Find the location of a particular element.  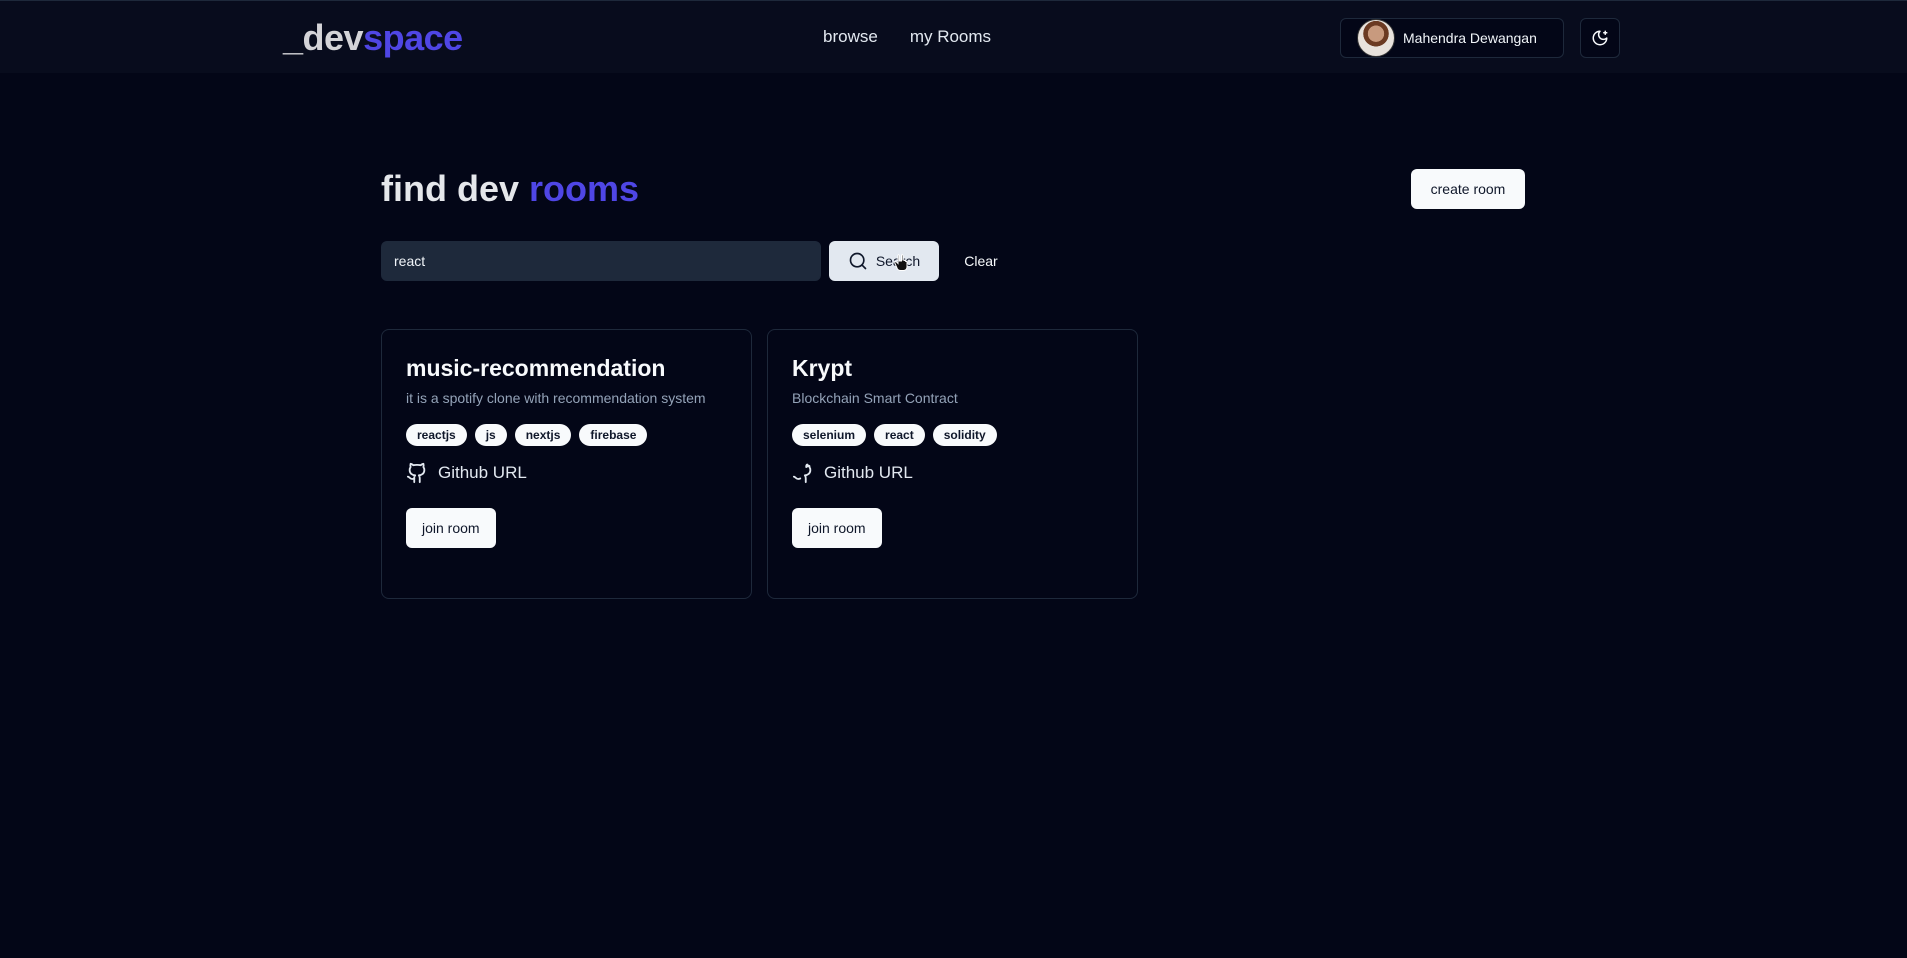

room-title: Krypt is located at coordinates (822, 368).